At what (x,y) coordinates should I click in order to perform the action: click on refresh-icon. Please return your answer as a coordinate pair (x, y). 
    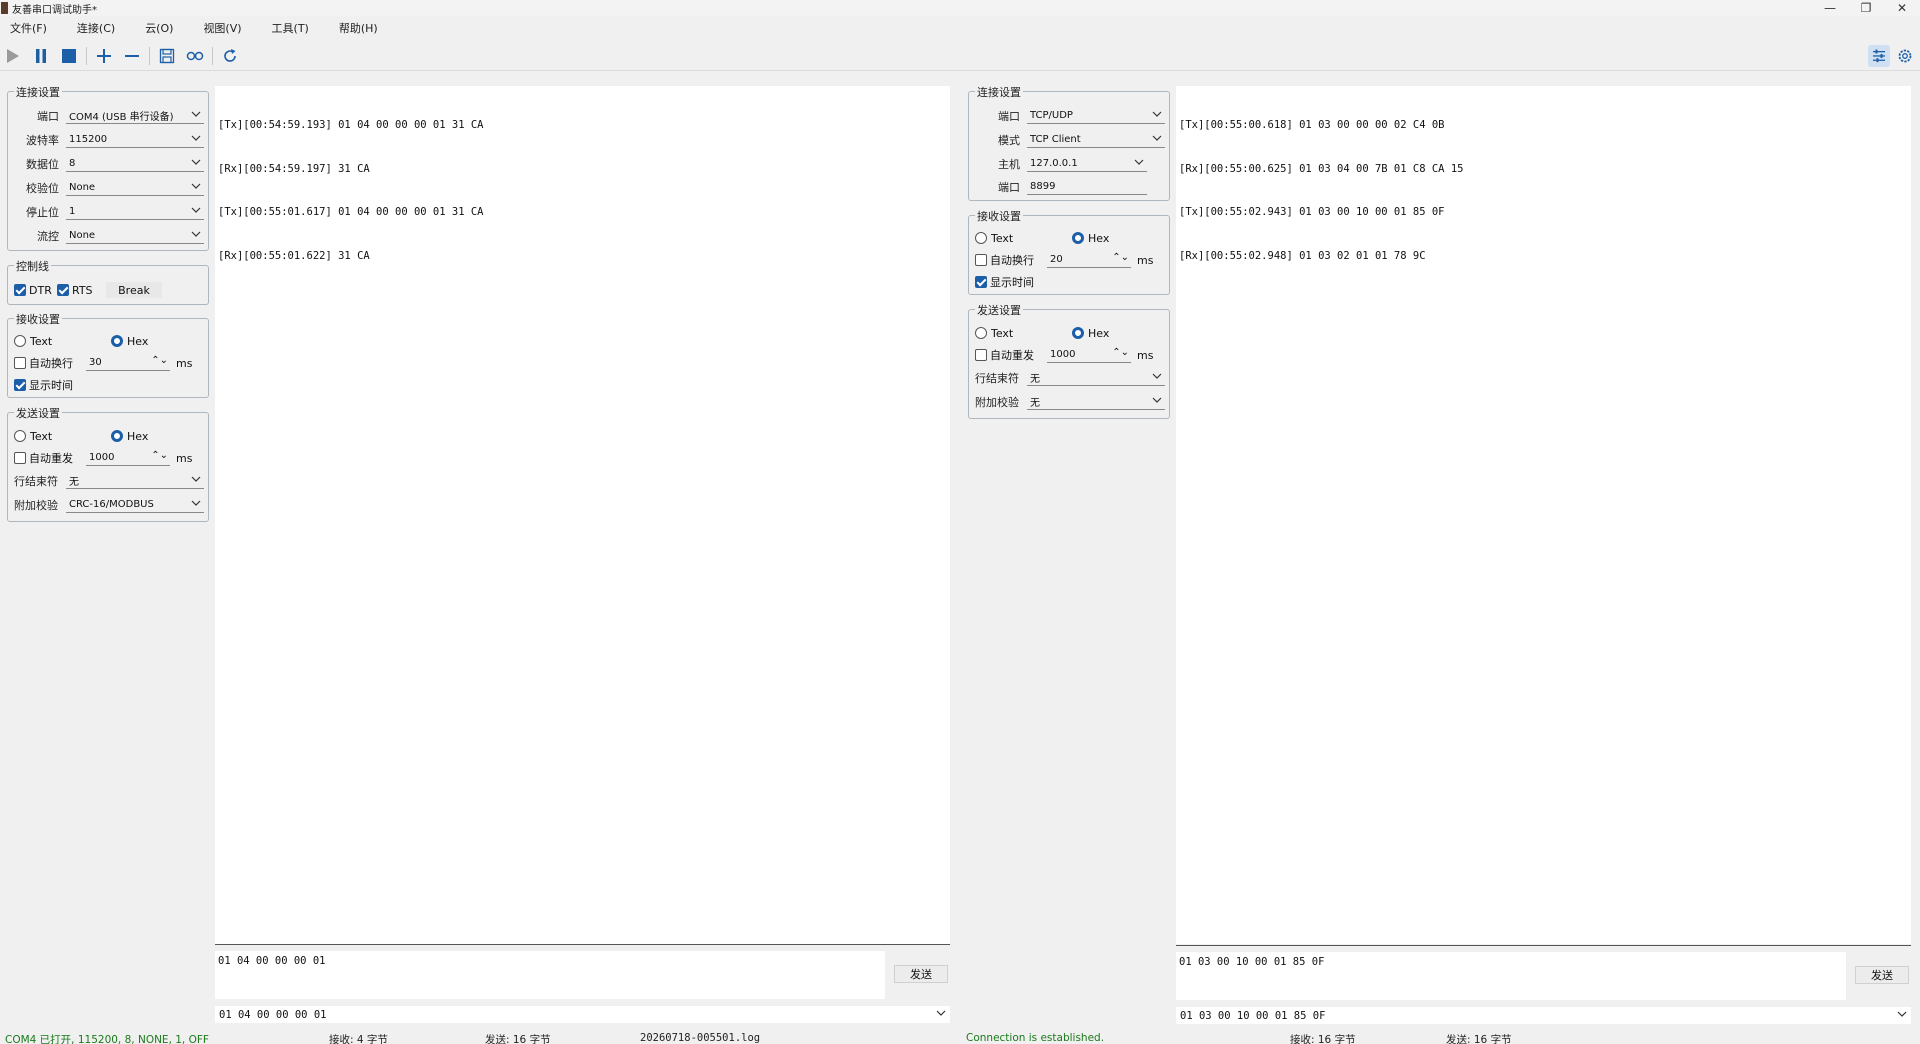
    Looking at the image, I should click on (230, 56).